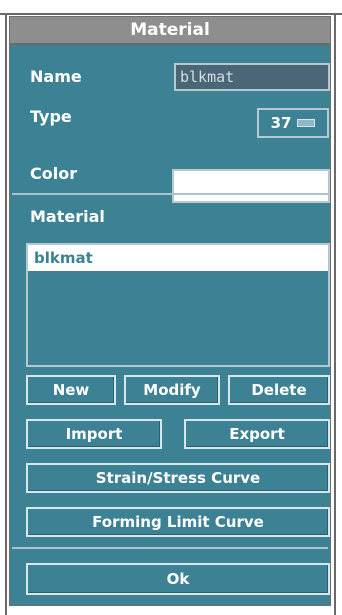  What do you see at coordinates (178, 478) in the screenshot?
I see `strain-stress-curve-button: Strain/Stress Curve` at bounding box center [178, 478].